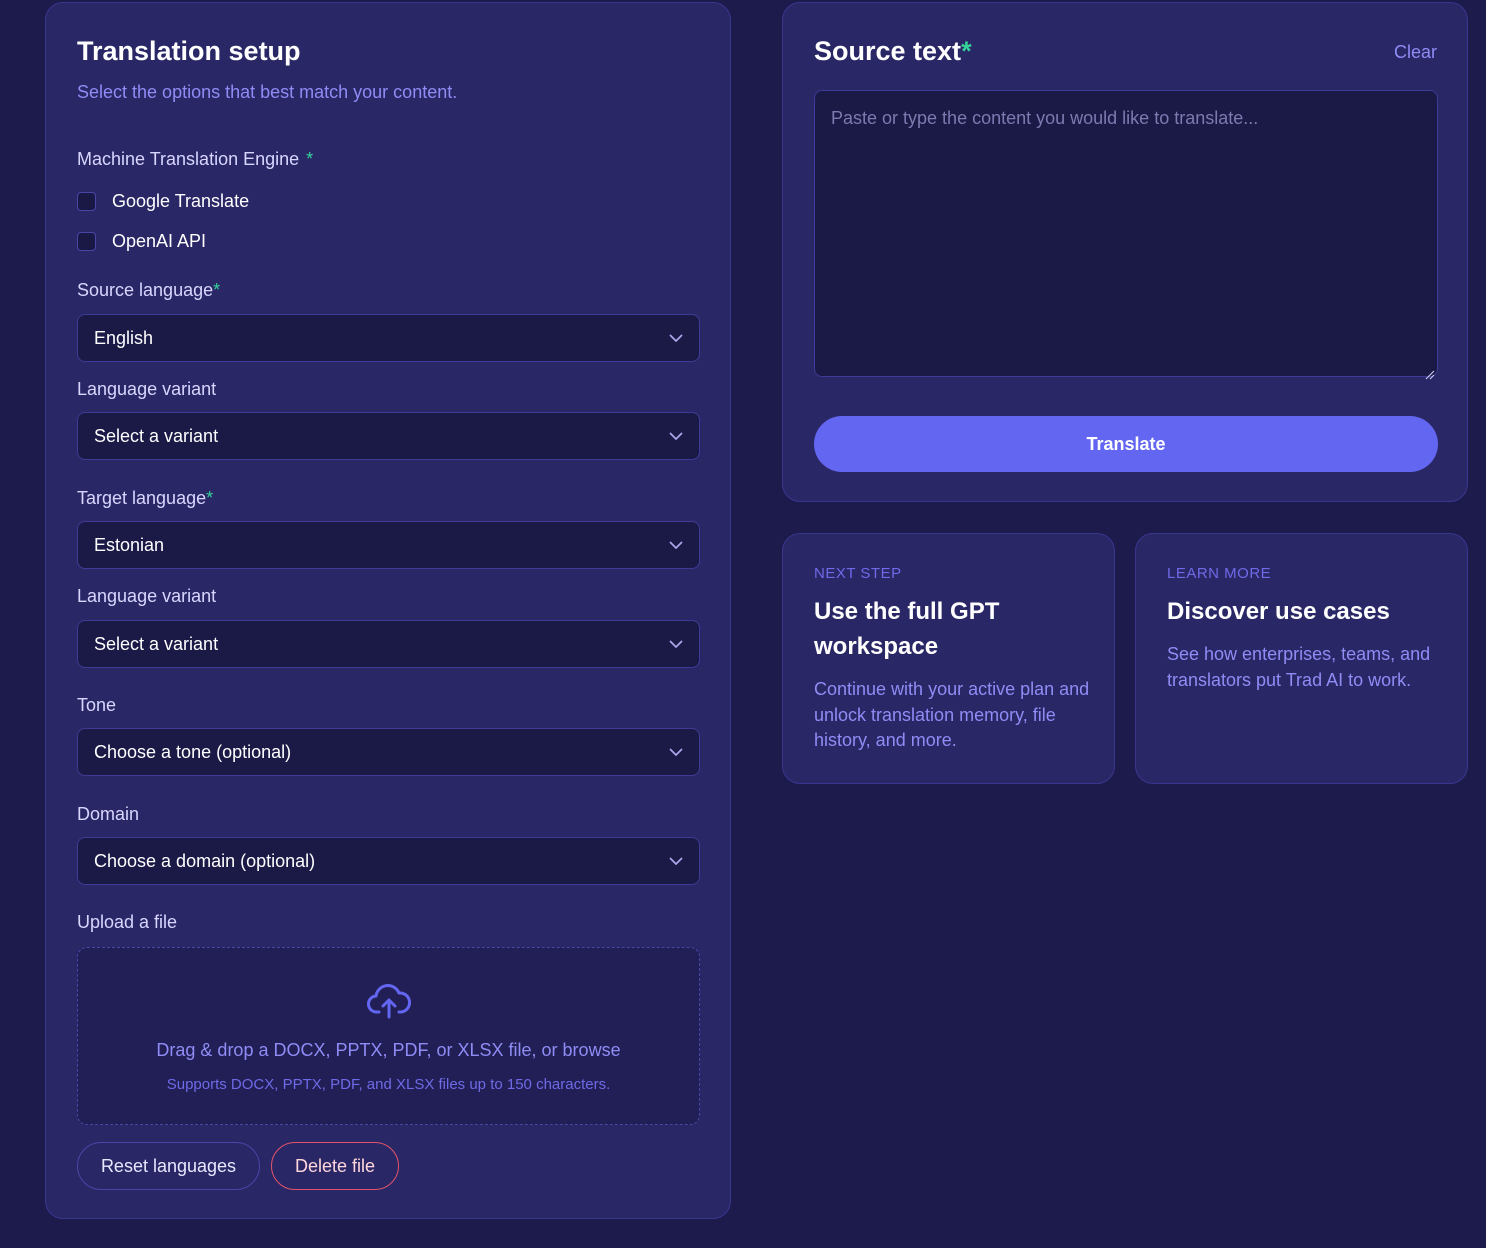 Image resolution: width=1486 pixels, height=1248 pixels. What do you see at coordinates (388, 644) in the screenshot?
I see `target-variant-select: Select a variant` at bounding box center [388, 644].